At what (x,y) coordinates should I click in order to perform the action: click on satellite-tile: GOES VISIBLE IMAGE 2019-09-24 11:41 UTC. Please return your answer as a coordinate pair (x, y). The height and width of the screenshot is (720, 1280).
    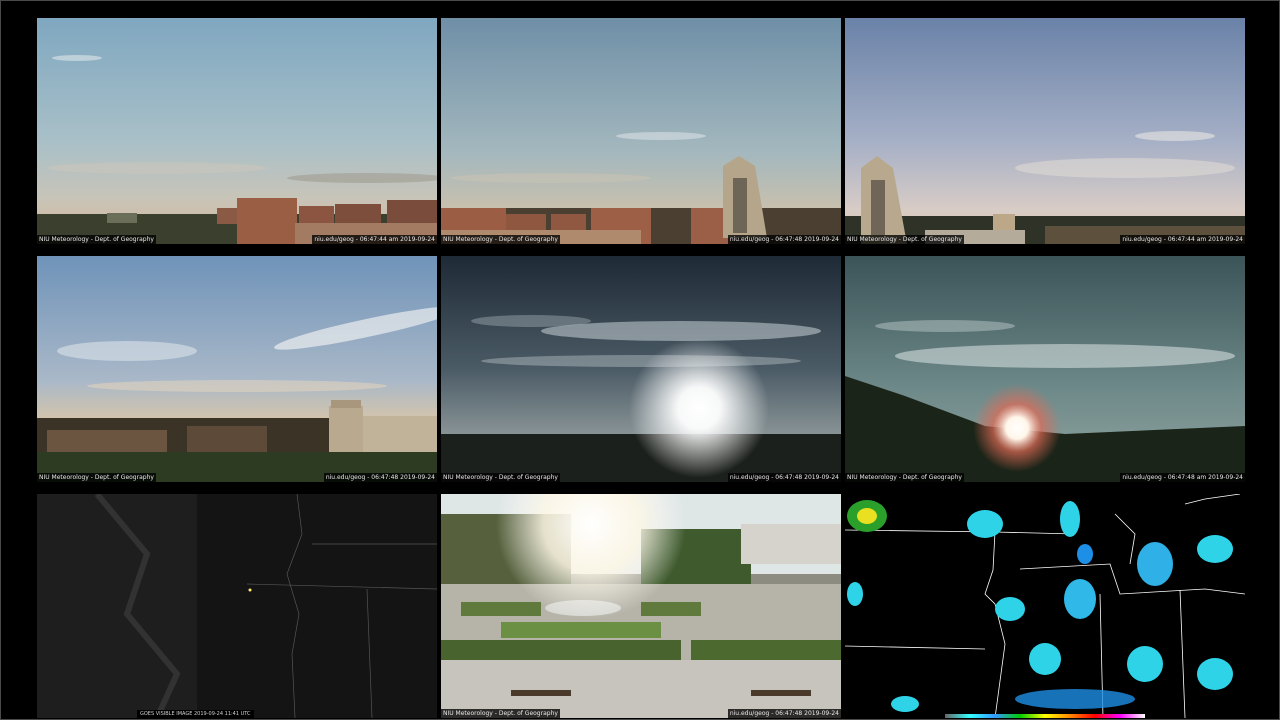
    Looking at the image, I should click on (237, 606).